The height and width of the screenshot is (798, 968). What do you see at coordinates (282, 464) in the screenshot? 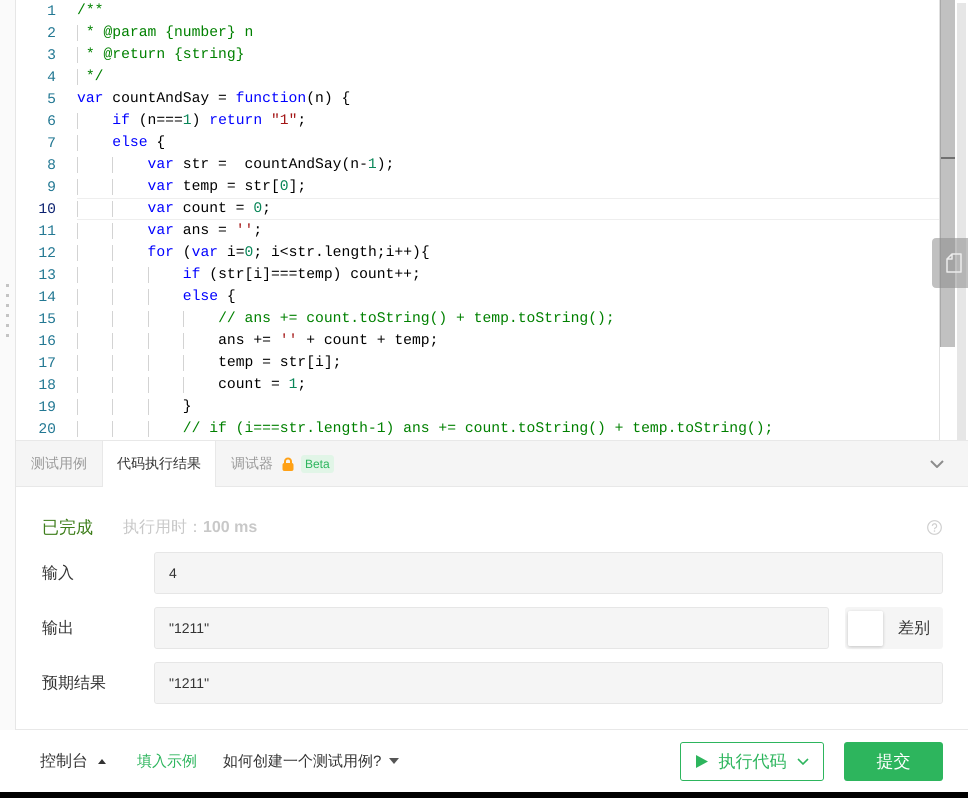
I see `panel-tab: 调试器 Beta` at bounding box center [282, 464].